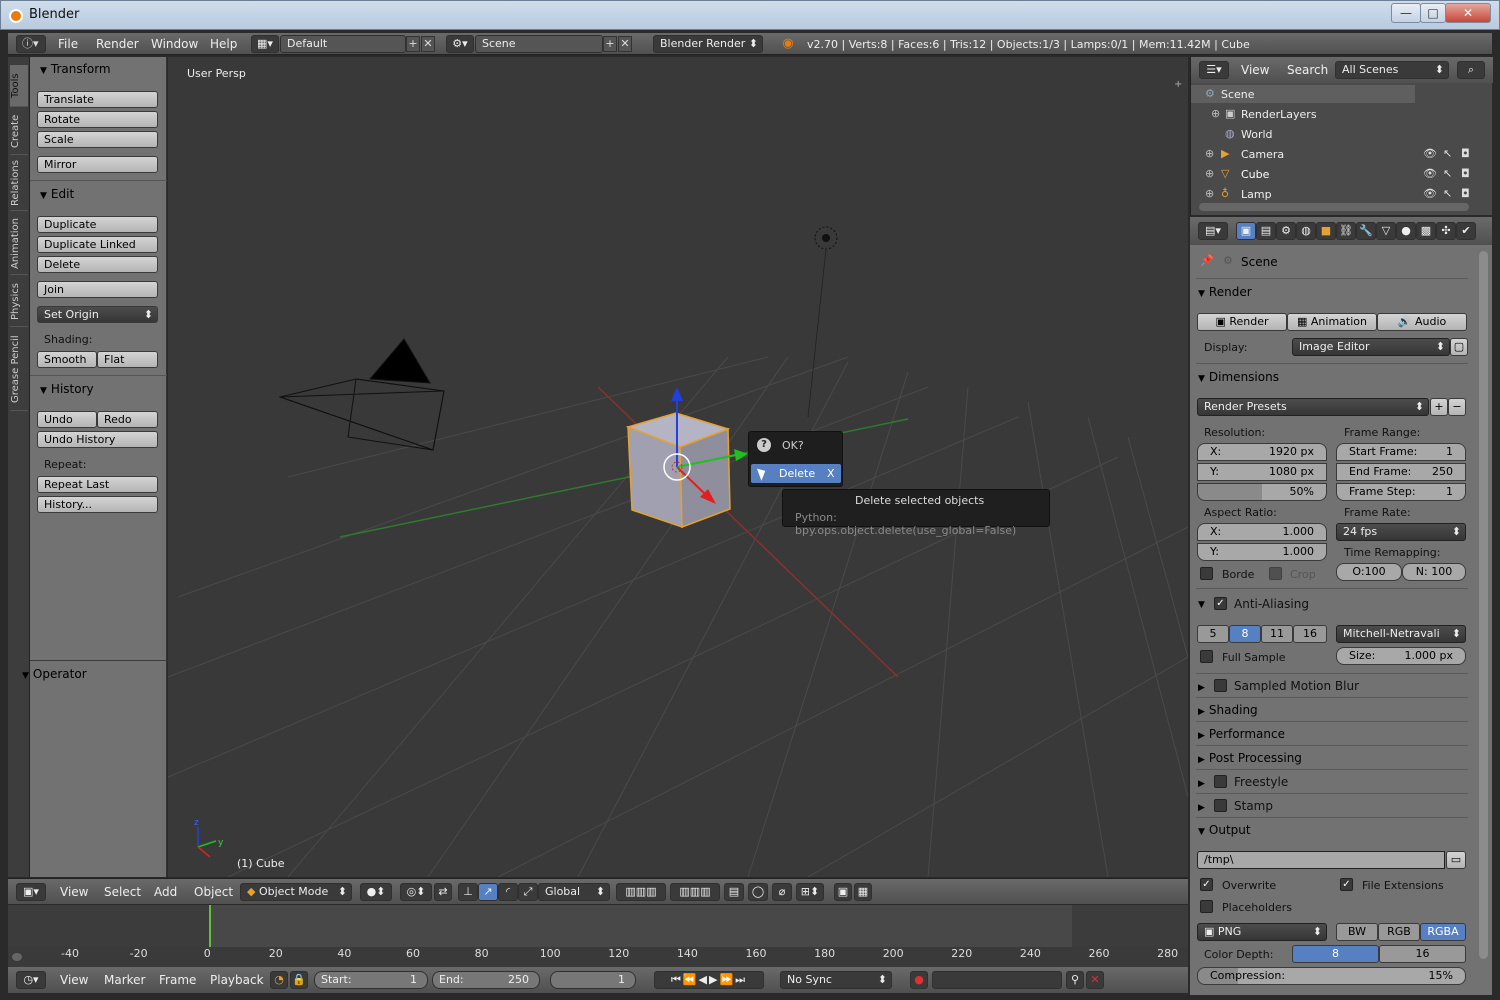 Image resolution: width=1500 pixels, height=1000 pixels. I want to click on delete-keyframe-icon: ✕, so click(1095, 980).